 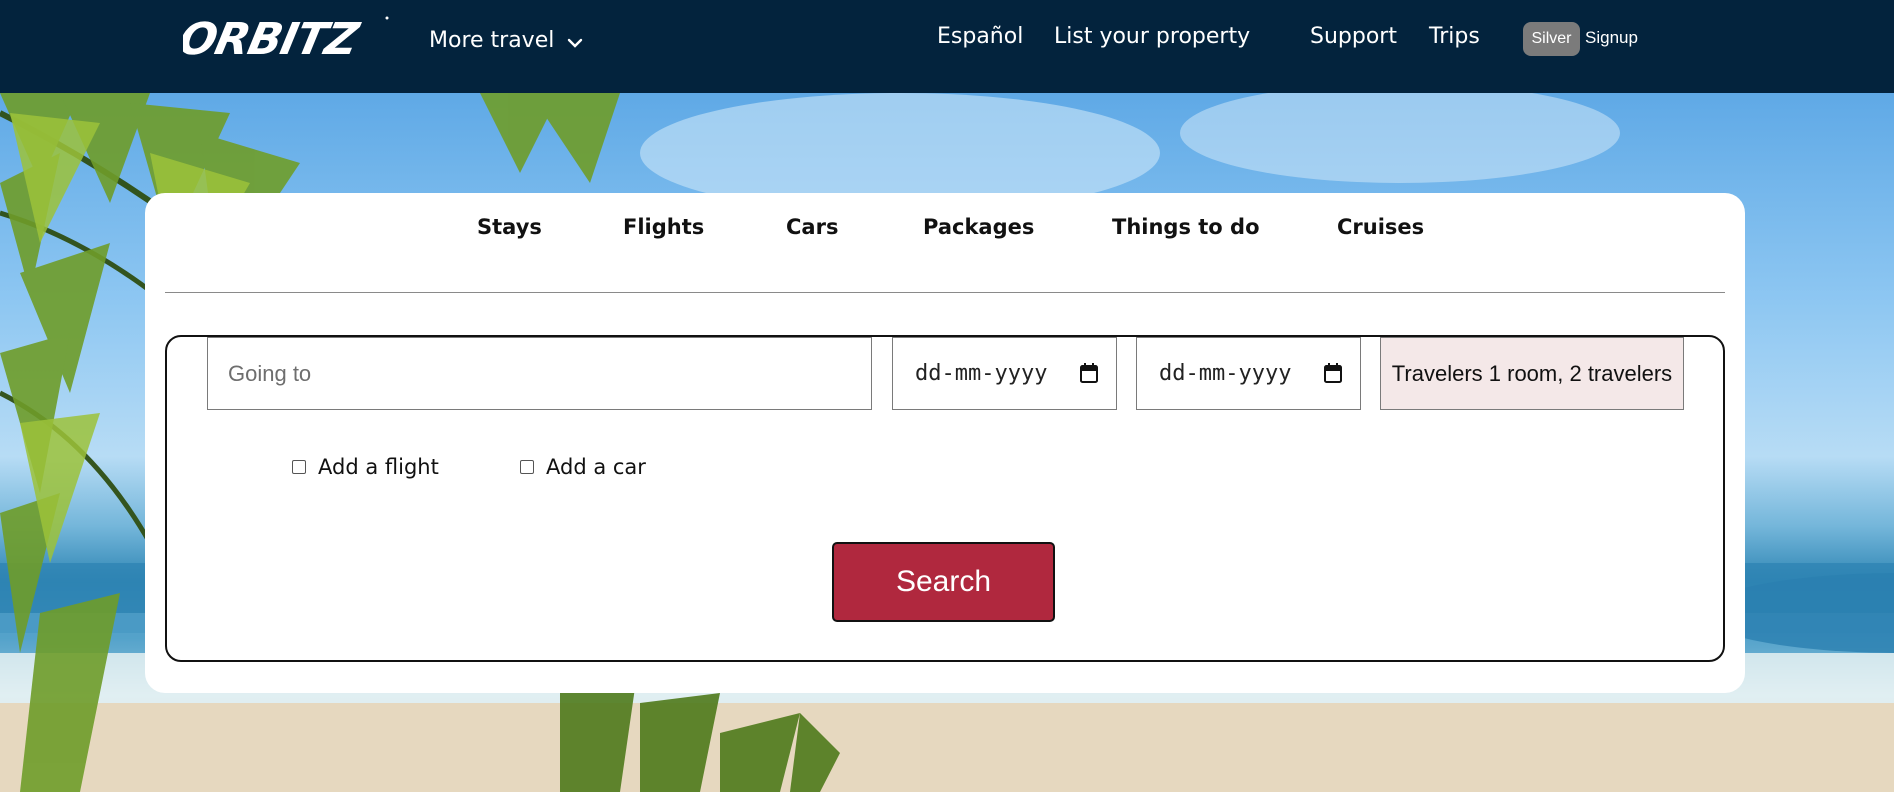 What do you see at coordinates (945, 292) in the screenshot?
I see `tabs-divider` at bounding box center [945, 292].